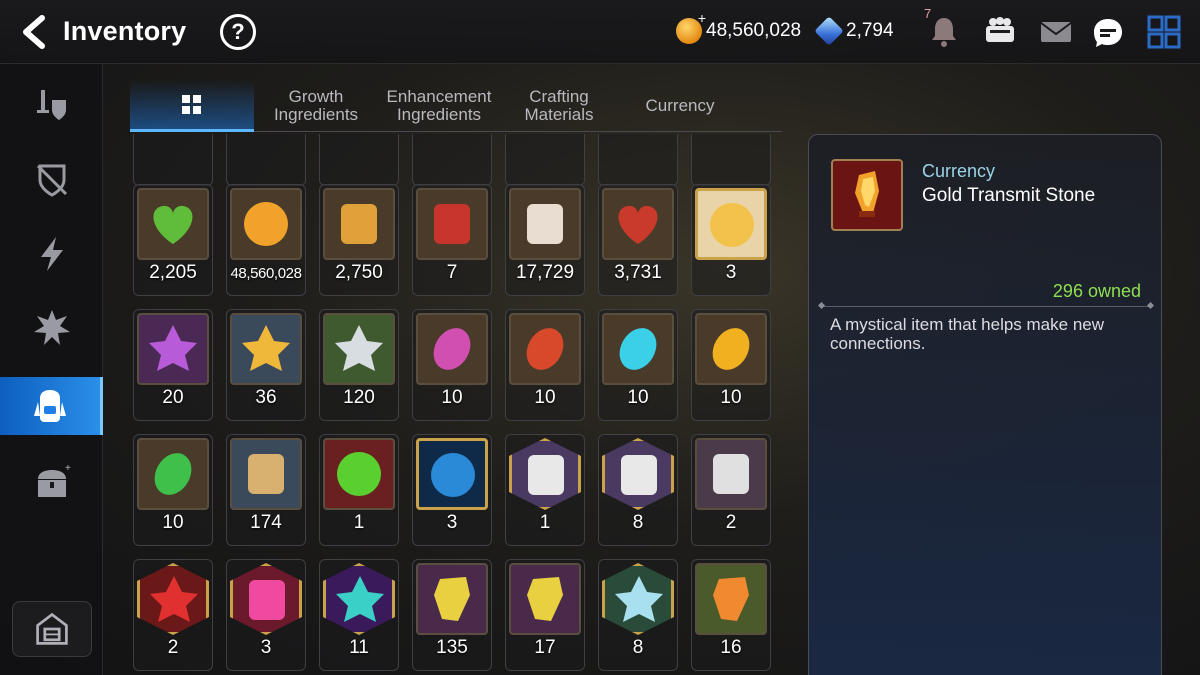 The width and height of the screenshot is (1200, 675). Describe the element at coordinates (439, 106) in the screenshot. I see `tab-enhancement-ingredients: Enhancement Ingredients` at that location.